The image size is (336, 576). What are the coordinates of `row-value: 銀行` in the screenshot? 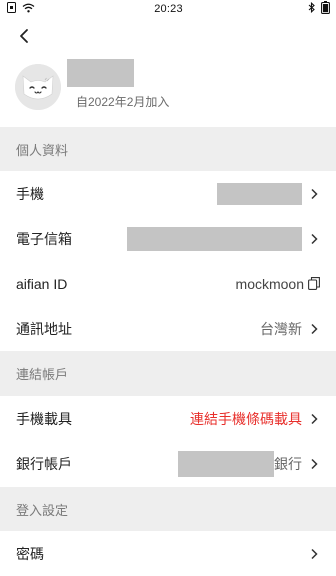 It's located at (249, 463).